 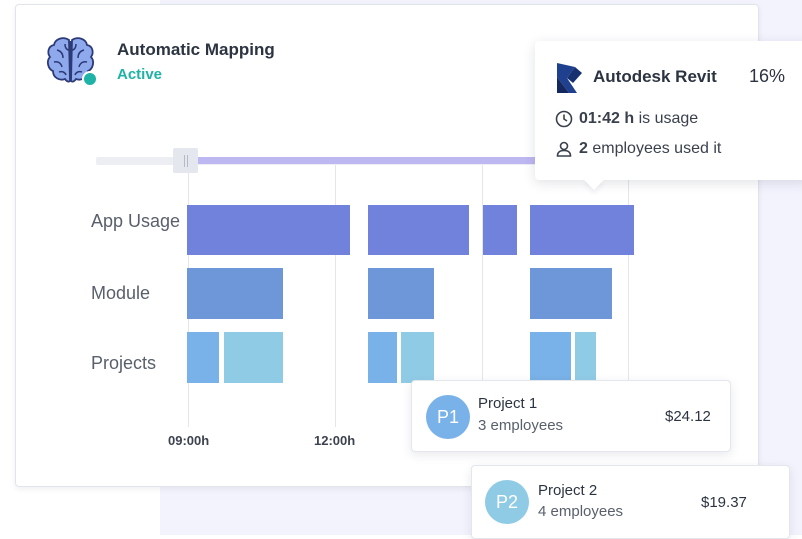 What do you see at coordinates (583, 148) in the screenshot?
I see `tooltip-employee-count: 2` at bounding box center [583, 148].